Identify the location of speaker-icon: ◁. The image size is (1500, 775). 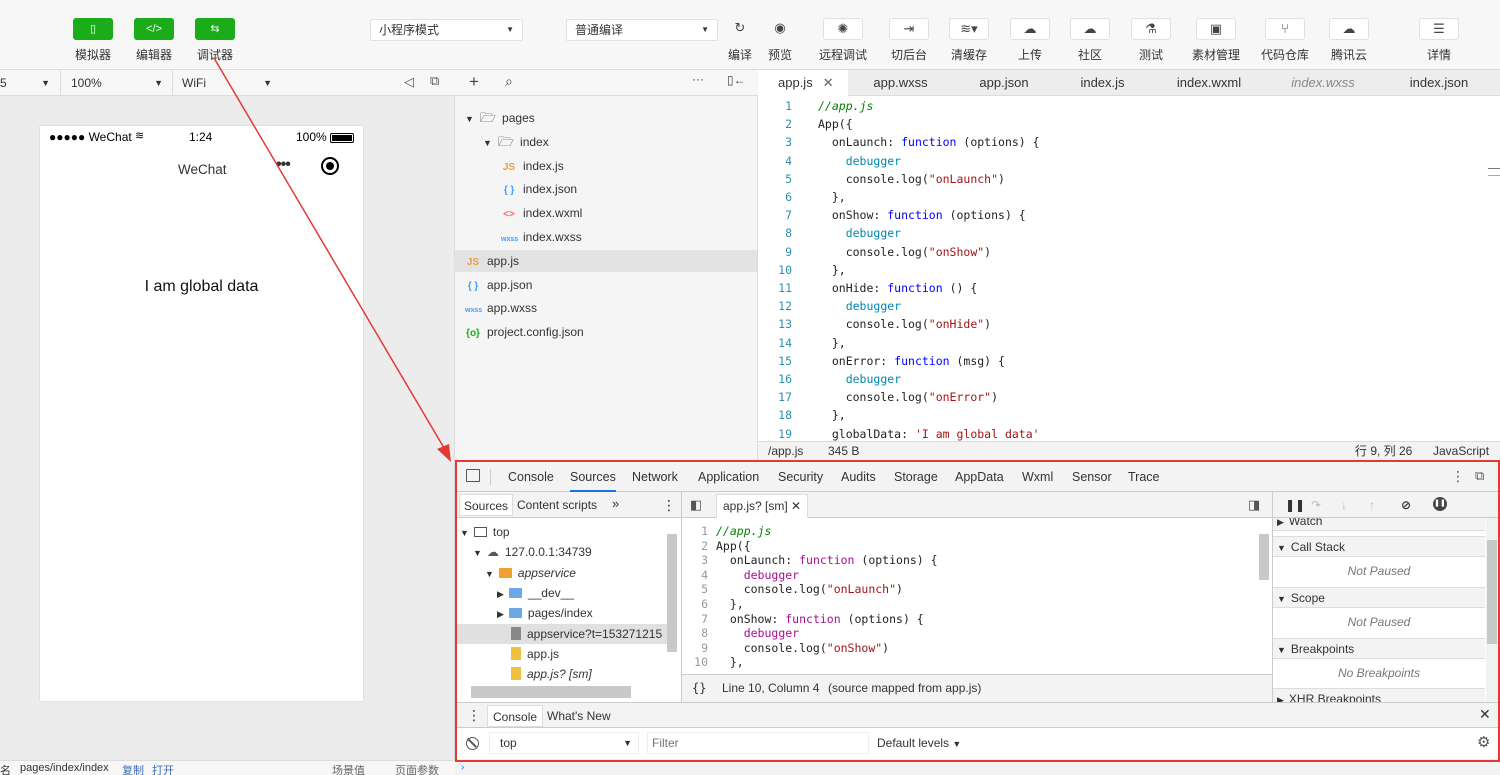
(409, 82).